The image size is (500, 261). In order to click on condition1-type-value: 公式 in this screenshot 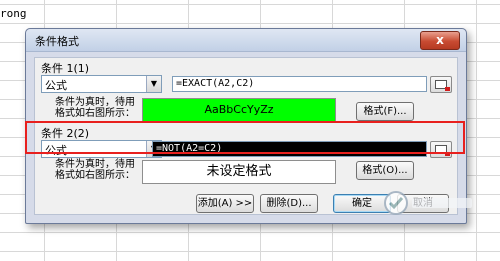, I will do `click(56, 85)`.